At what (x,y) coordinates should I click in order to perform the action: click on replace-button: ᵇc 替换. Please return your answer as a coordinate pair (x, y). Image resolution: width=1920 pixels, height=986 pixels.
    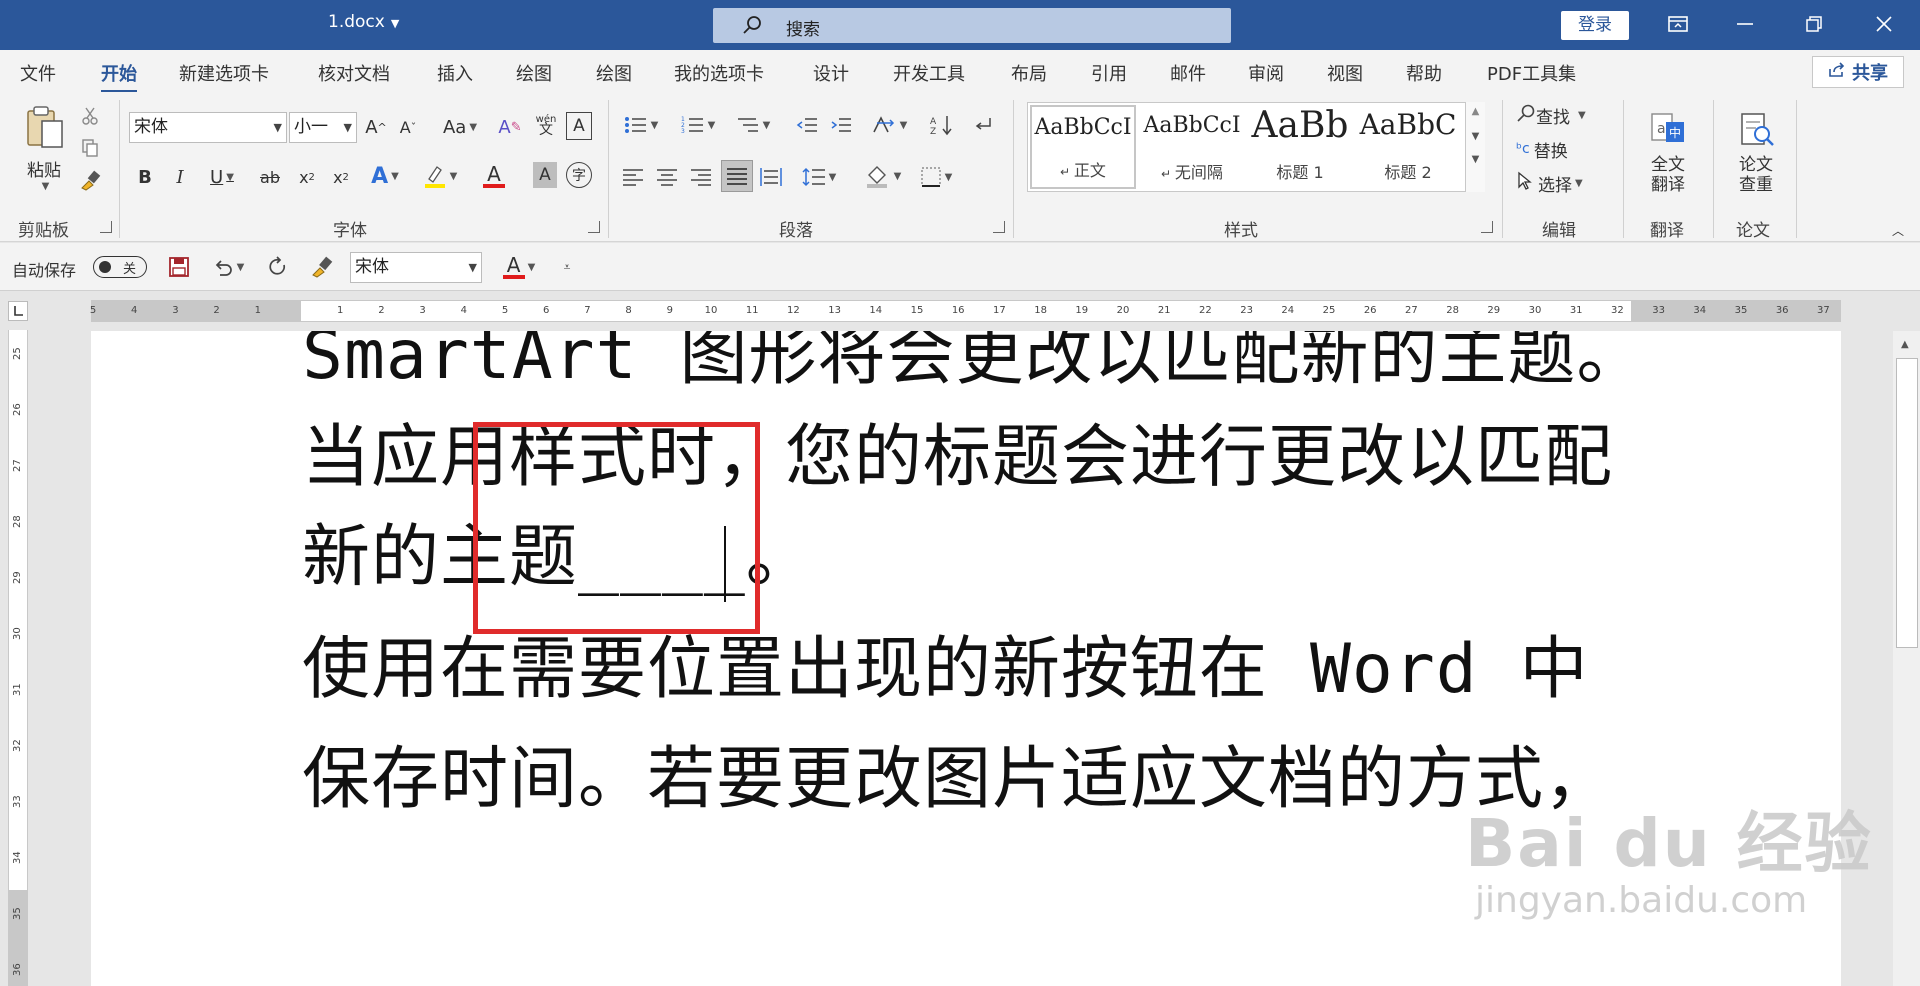
    Looking at the image, I should click on (1561, 149).